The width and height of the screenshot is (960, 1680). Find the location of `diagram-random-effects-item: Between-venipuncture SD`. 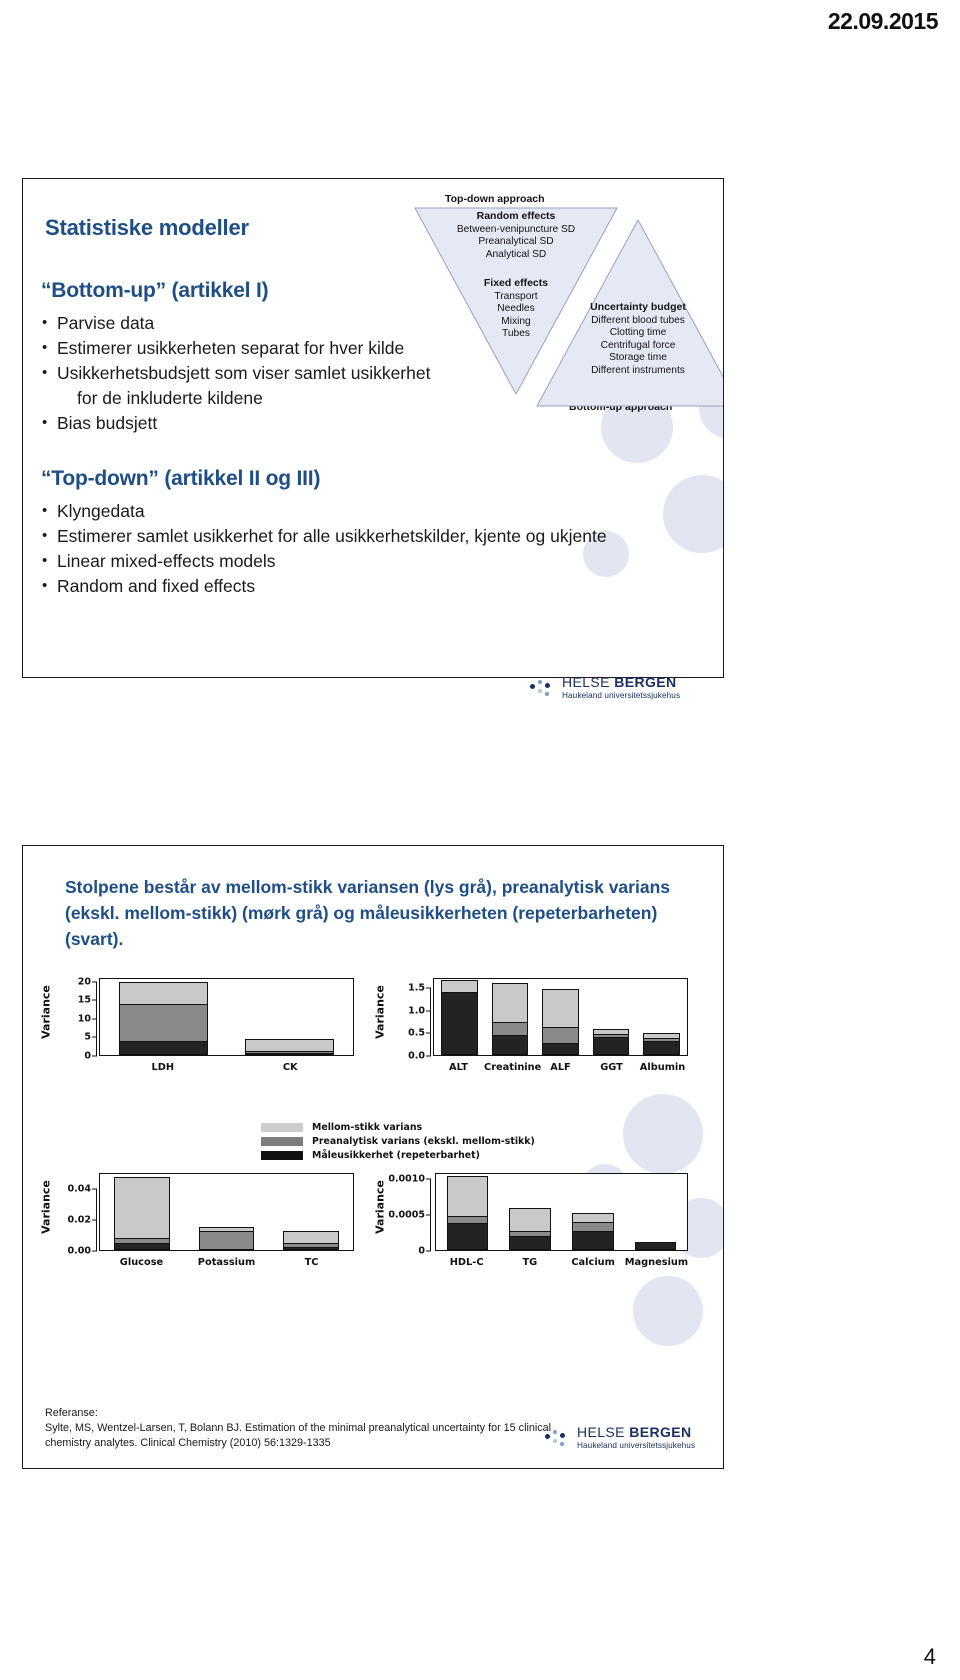

diagram-random-effects-item: Between-venipuncture SD is located at coordinates (516, 229).